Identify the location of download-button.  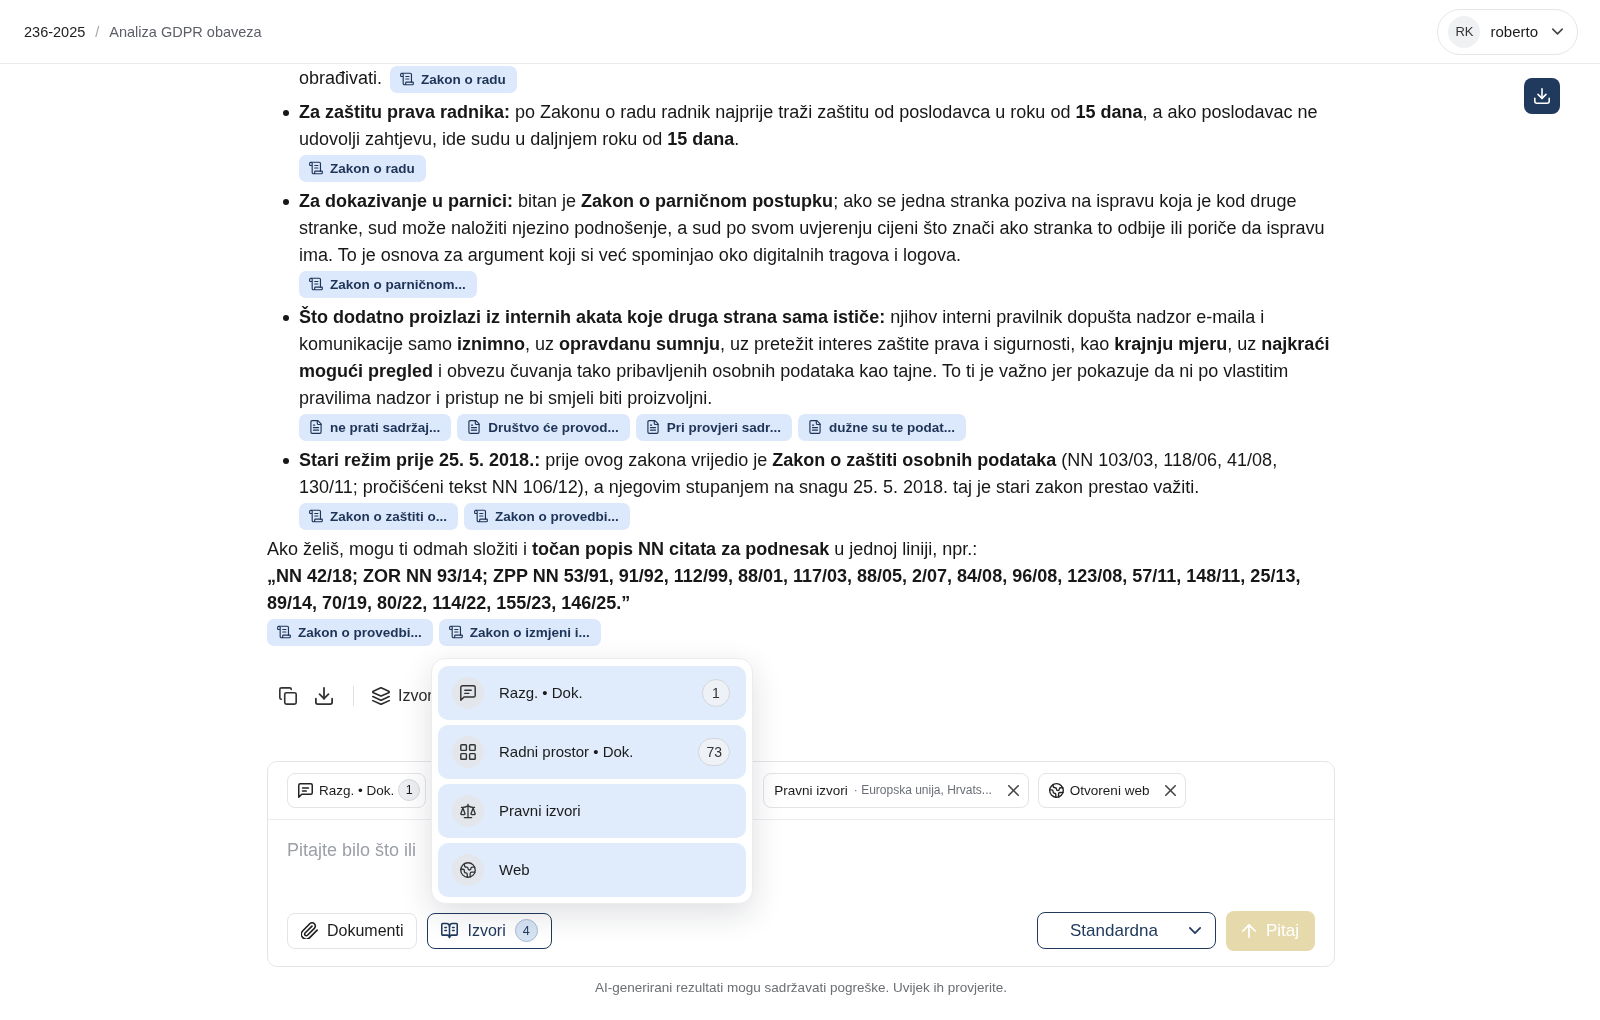
(1542, 96).